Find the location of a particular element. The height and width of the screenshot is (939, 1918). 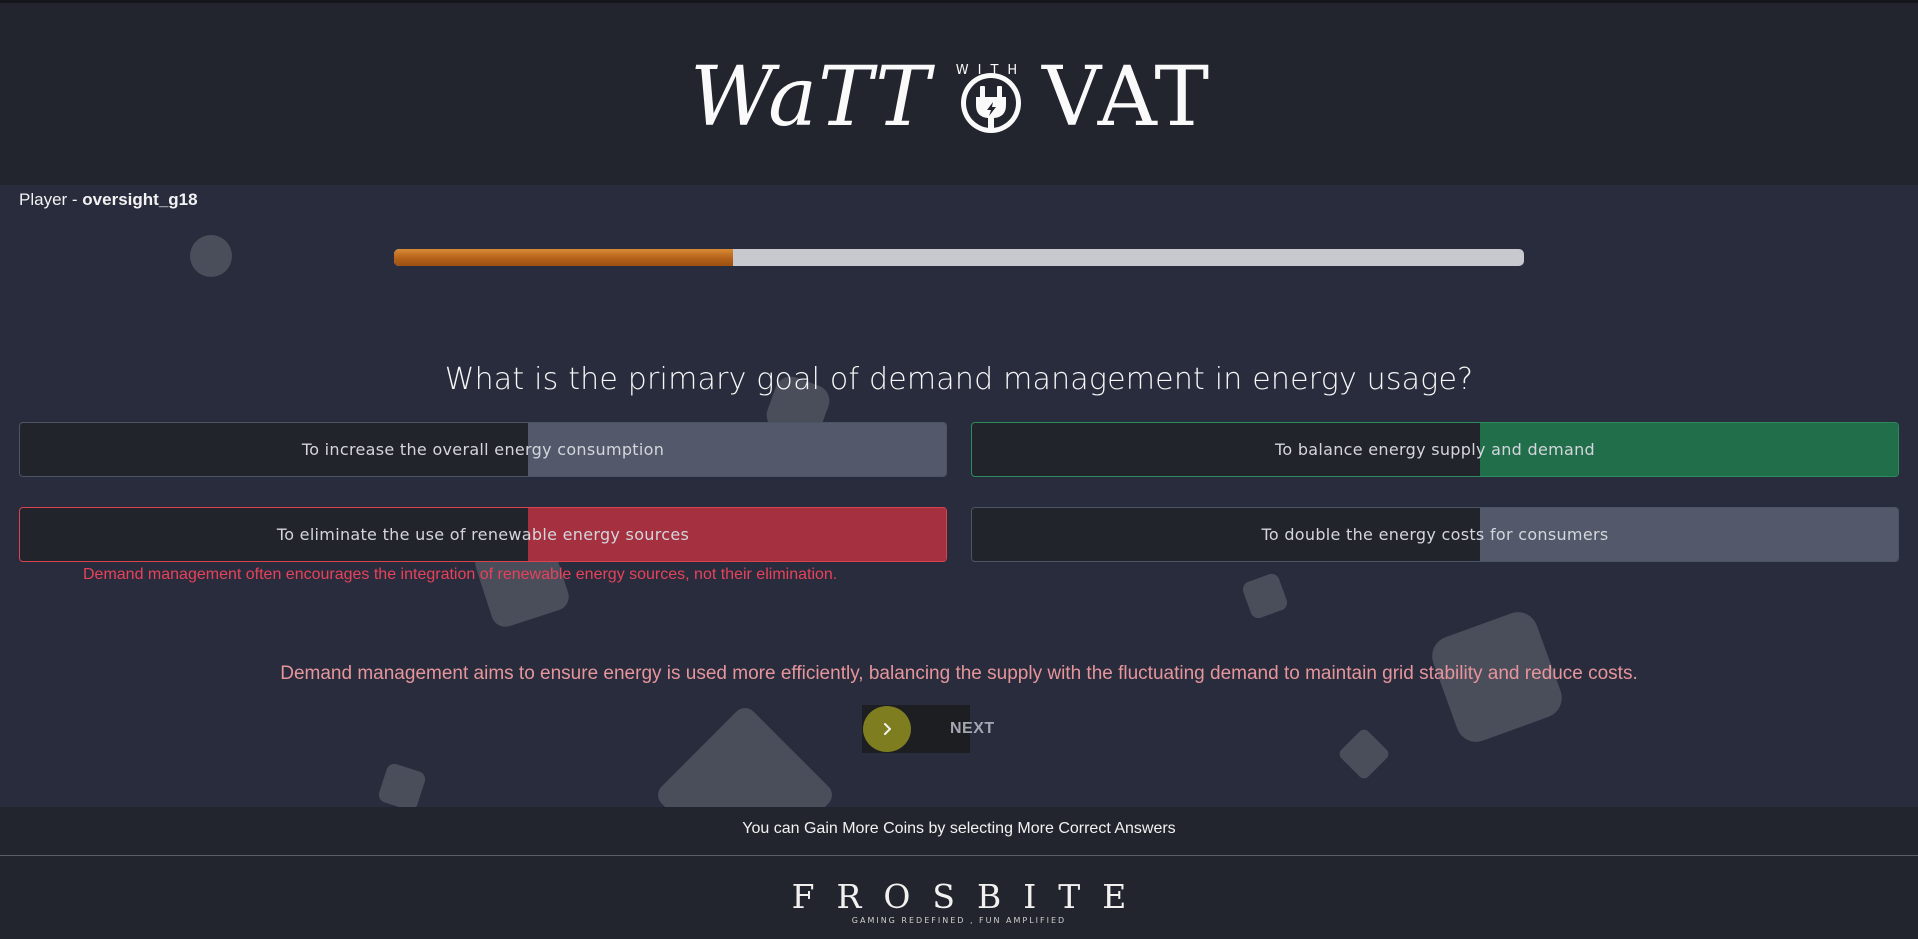

plug-icon: WITH is located at coordinates (991, 98).